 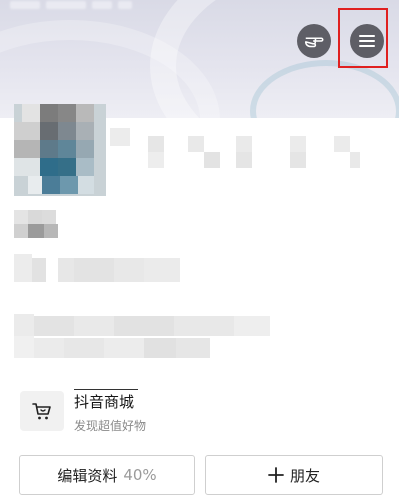 What do you see at coordinates (87, 475) in the screenshot?
I see `edit-profile-label: 编辑资料` at bounding box center [87, 475].